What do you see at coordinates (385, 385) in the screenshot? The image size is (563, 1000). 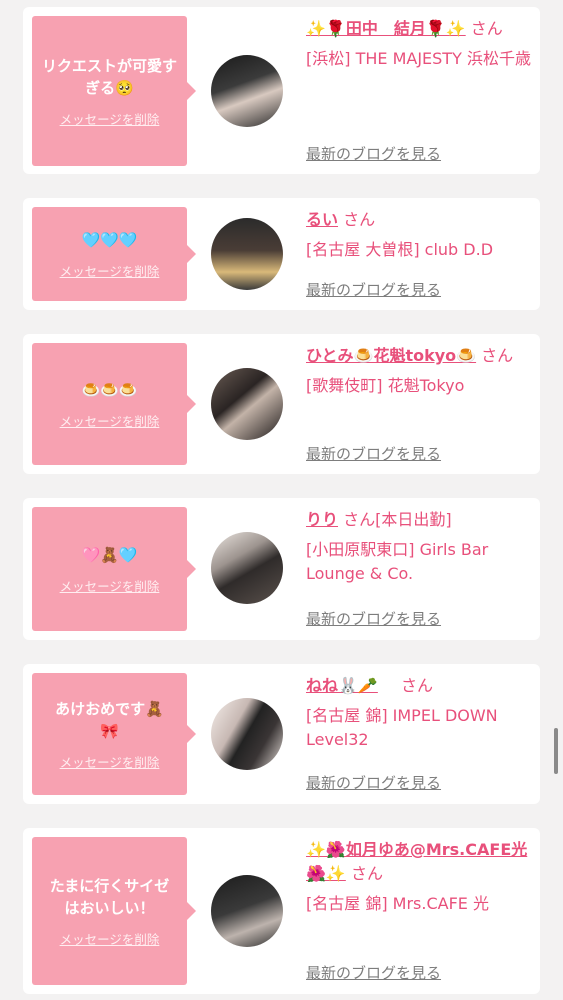 I see `shop-name: [歌舞伎町] 花魁Tokyo` at bounding box center [385, 385].